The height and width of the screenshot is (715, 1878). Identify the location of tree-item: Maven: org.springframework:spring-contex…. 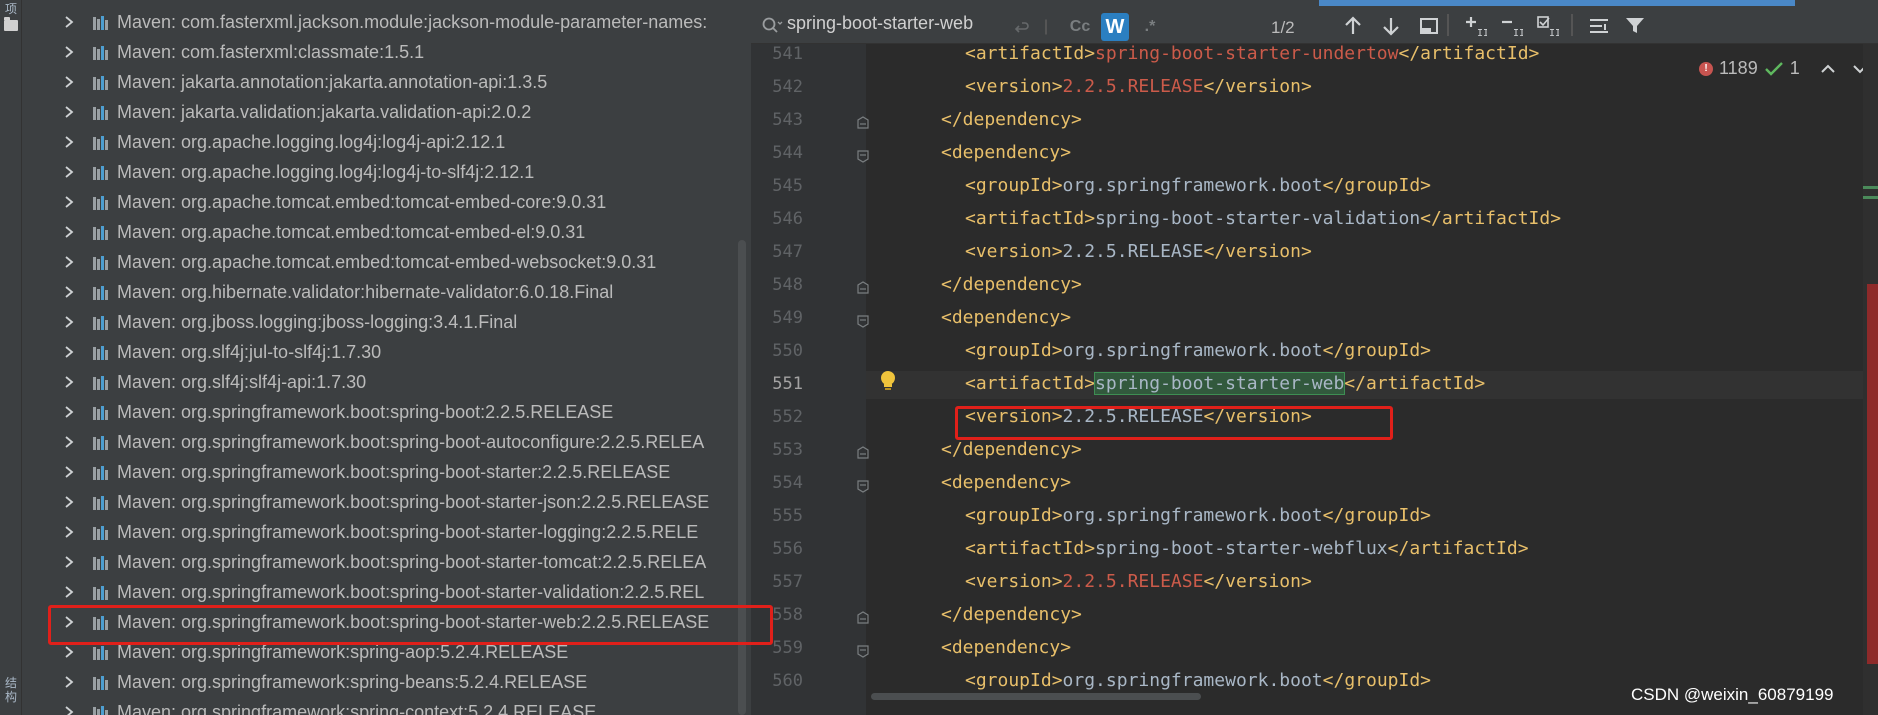
(386, 706).